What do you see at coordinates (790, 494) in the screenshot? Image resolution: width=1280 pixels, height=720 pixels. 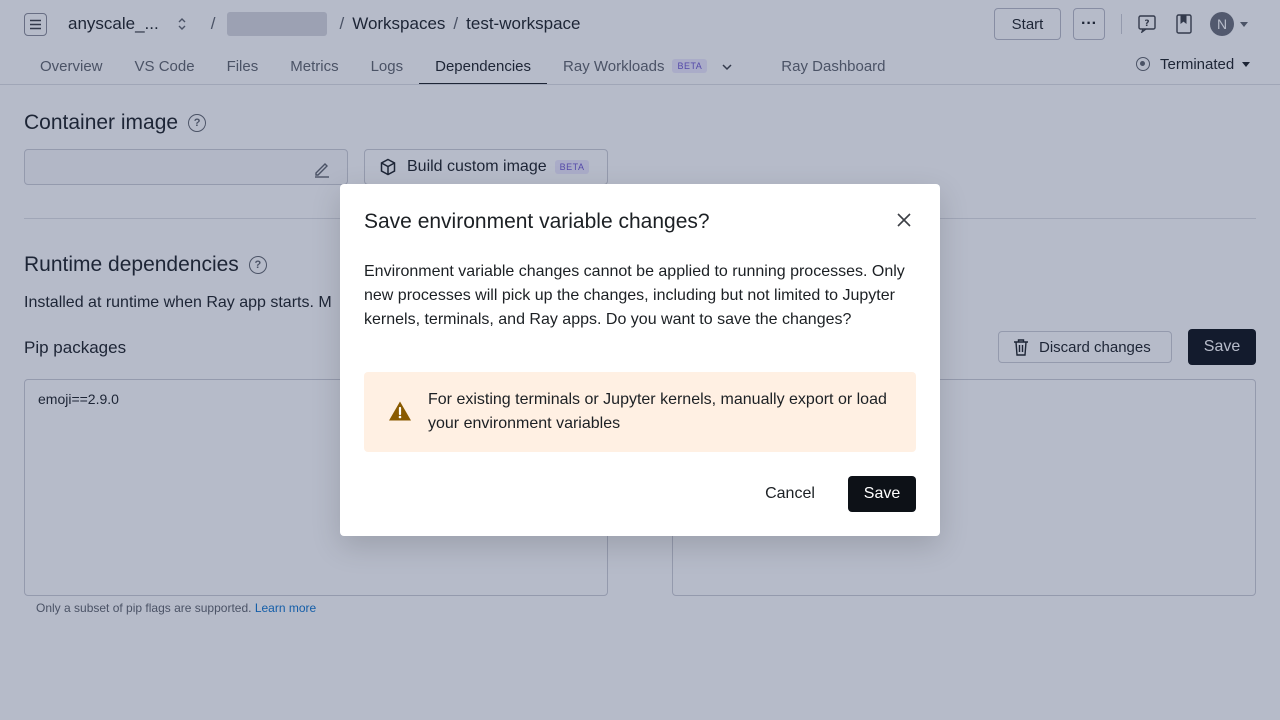 I see `cancel-button: Cancel` at bounding box center [790, 494].